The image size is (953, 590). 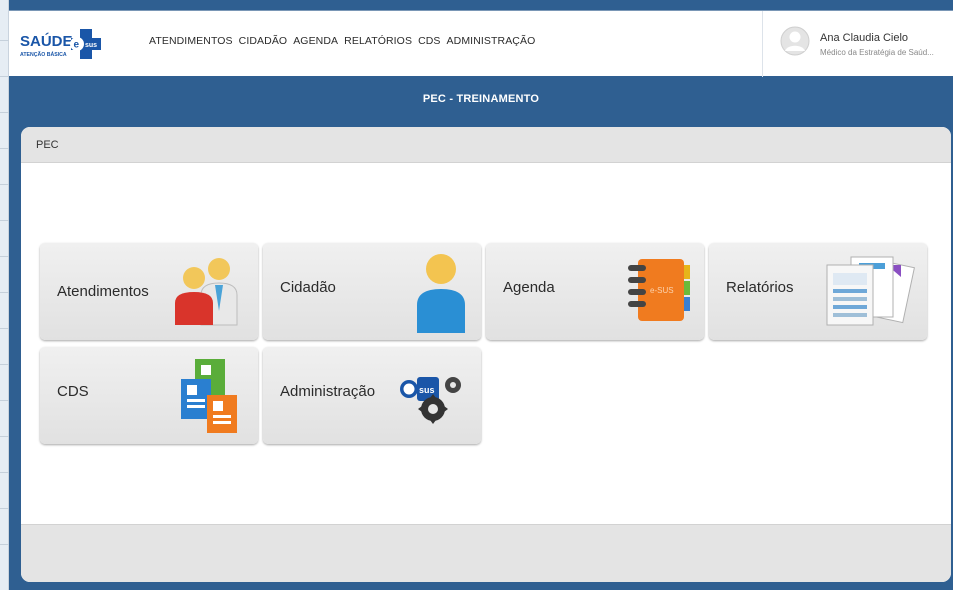 What do you see at coordinates (315, 41) in the screenshot?
I see `nav-agenda: AGENDA` at bounding box center [315, 41].